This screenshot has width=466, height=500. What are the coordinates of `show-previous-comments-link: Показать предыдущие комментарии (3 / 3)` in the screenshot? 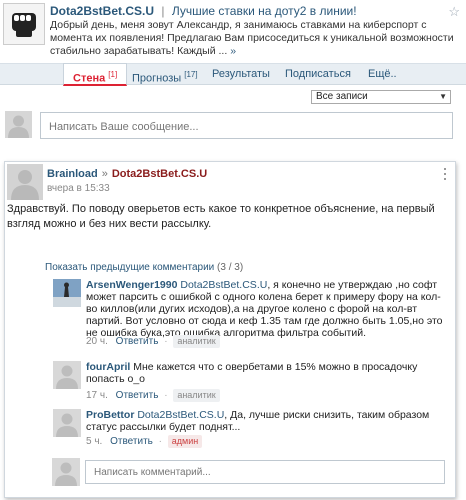 It's located at (144, 267).